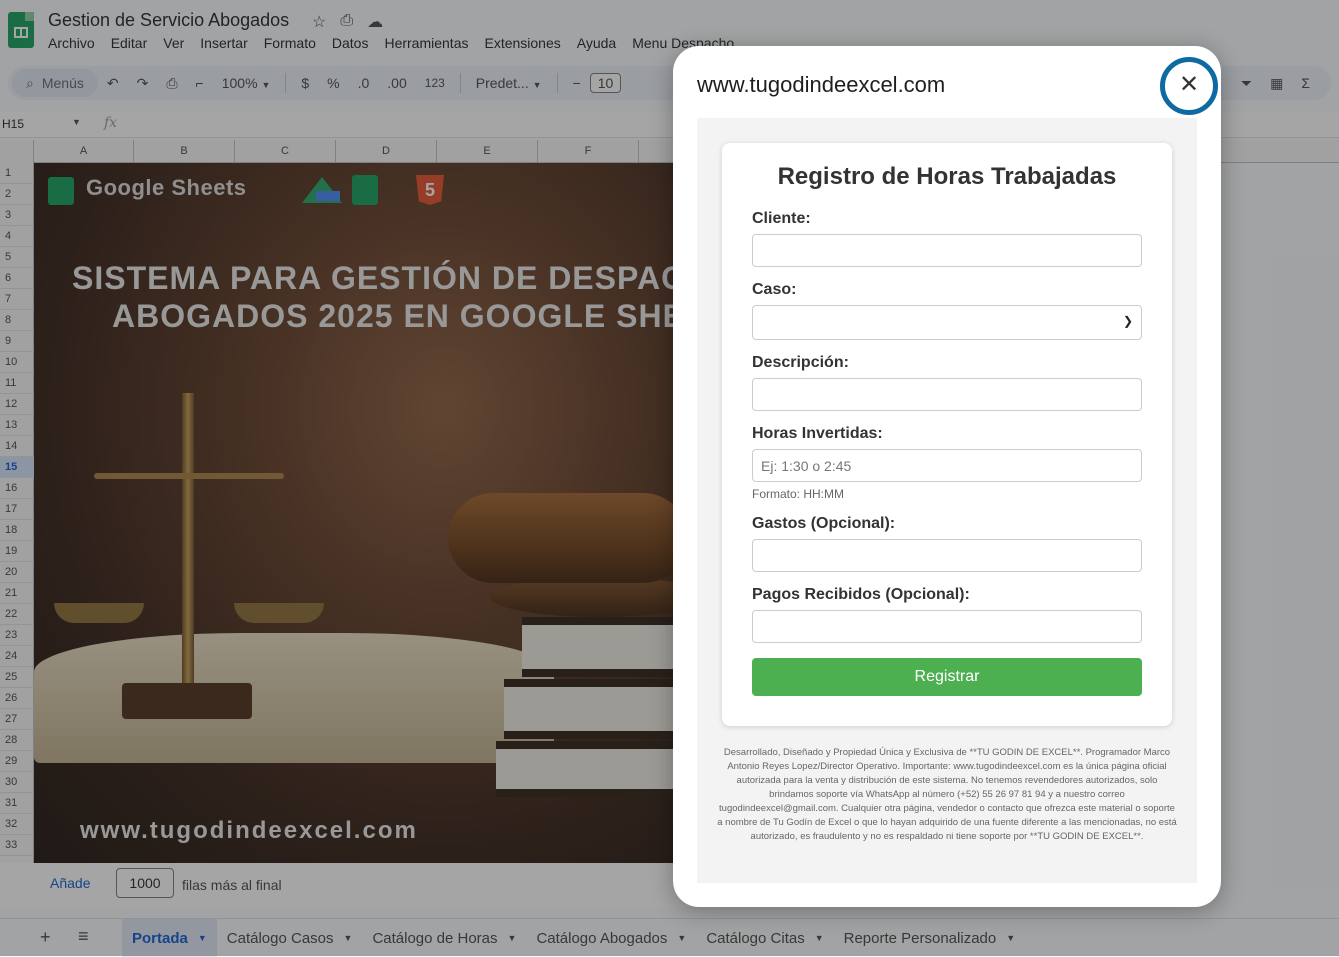 The height and width of the screenshot is (957, 1339). I want to click on close-icon: ✕, so click(1189, 86).